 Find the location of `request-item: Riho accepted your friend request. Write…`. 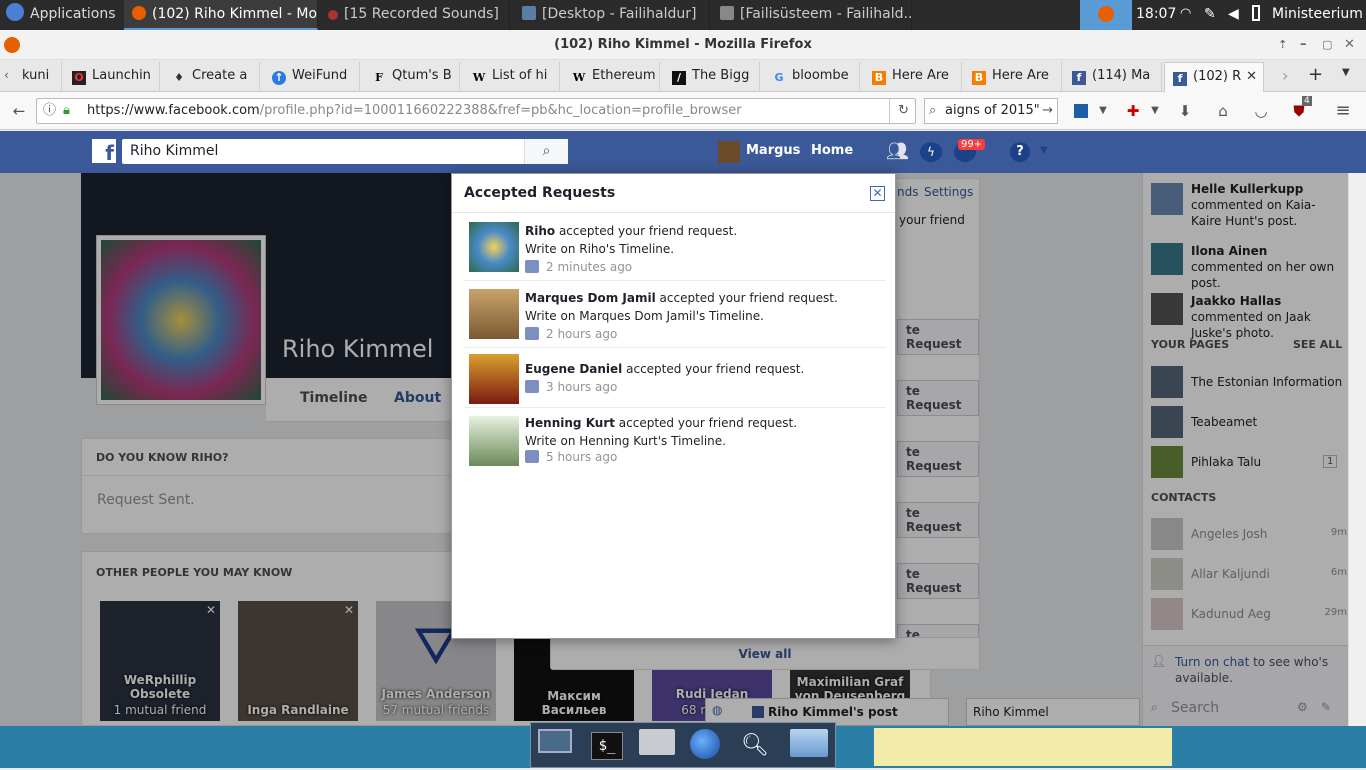

request-item: Riho accepted your friend request. Write… is located at coordinates (675, 247).